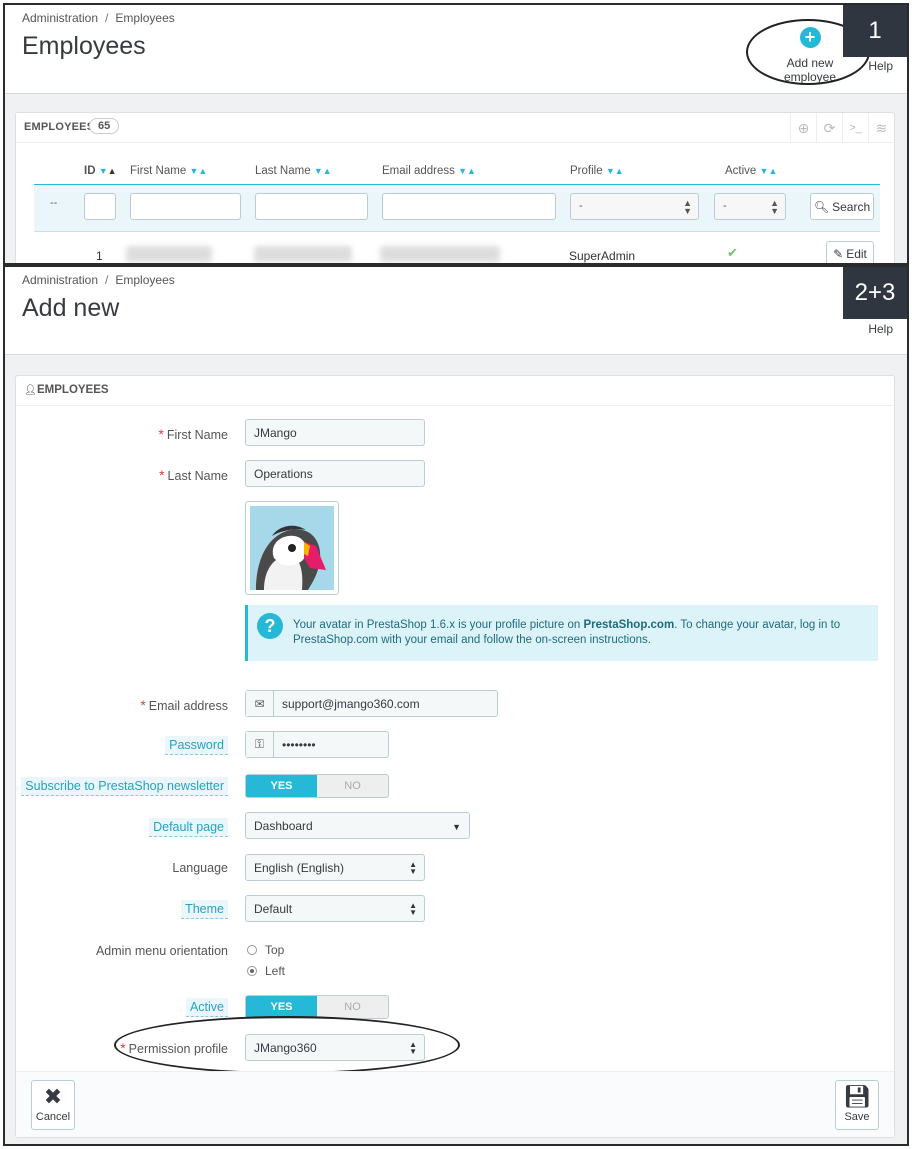 The image size is (912, 1149). What do you see at coordinates (881, 128) in the screenshot?
I see `database-icon: ≋` at bounding box center [881, 128].